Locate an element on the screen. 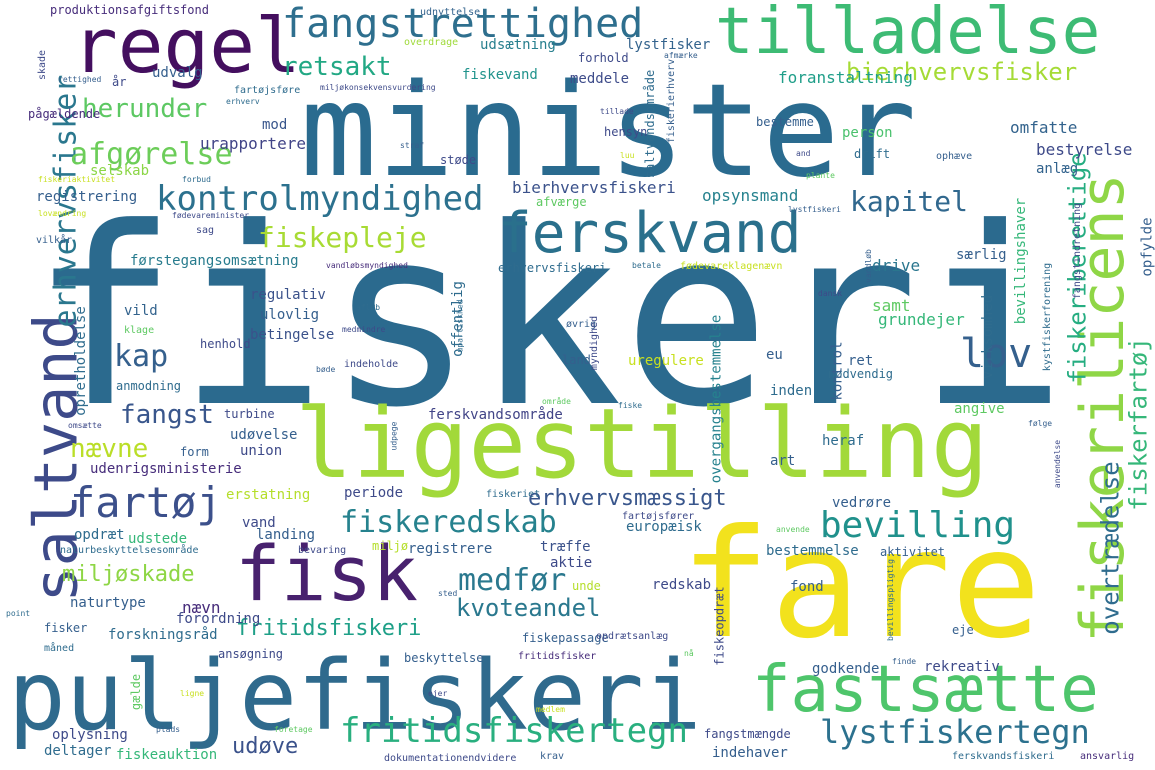 The height and width of the screenshot is (770, 1155). word-udstede: udstede is located at coordinates (158, 539).